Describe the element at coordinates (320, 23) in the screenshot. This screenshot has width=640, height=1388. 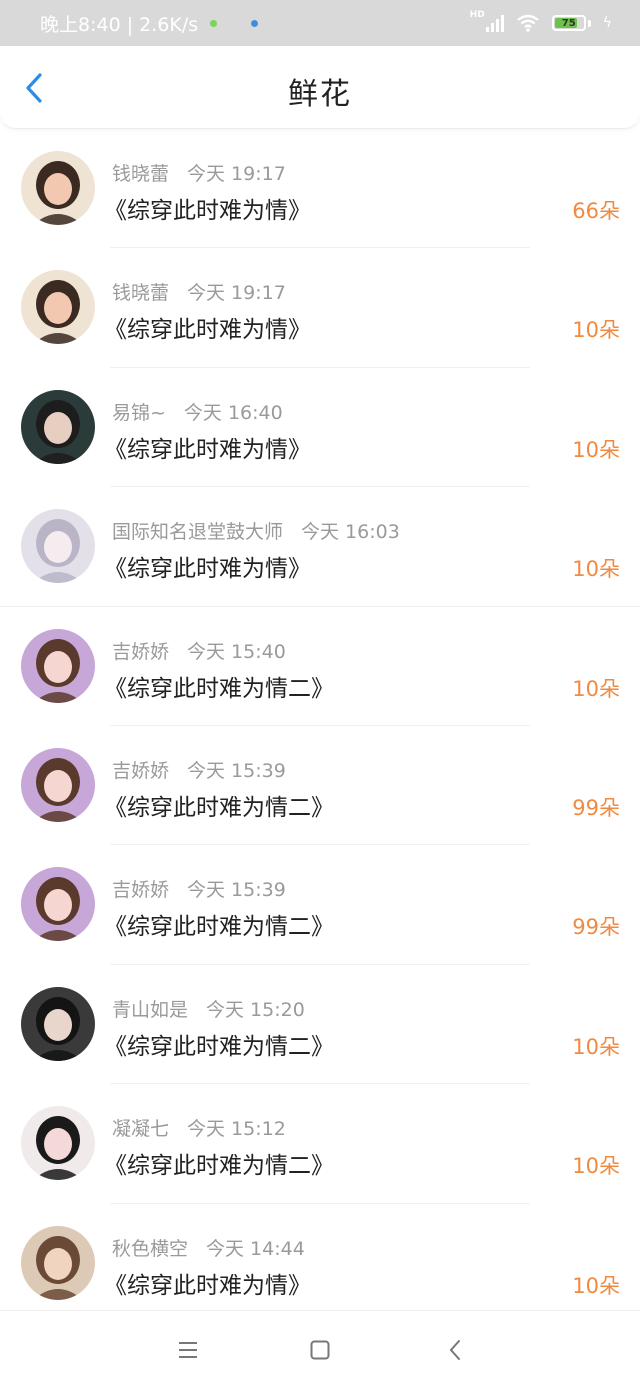
I see `status-bar: 晚上8:40 | 2.6K/s HD 75 ϟ` at that location.